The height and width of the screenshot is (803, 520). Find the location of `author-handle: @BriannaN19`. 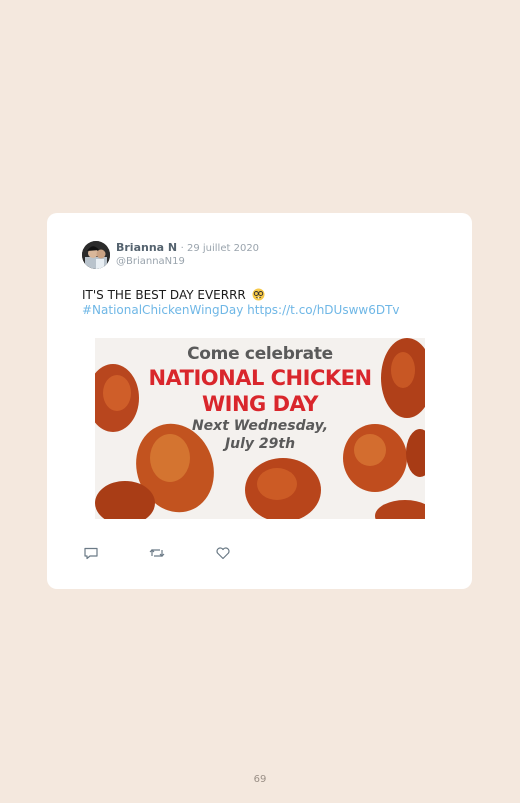

author-handle: @BriannaN19 is located at coordinates (150, 261).